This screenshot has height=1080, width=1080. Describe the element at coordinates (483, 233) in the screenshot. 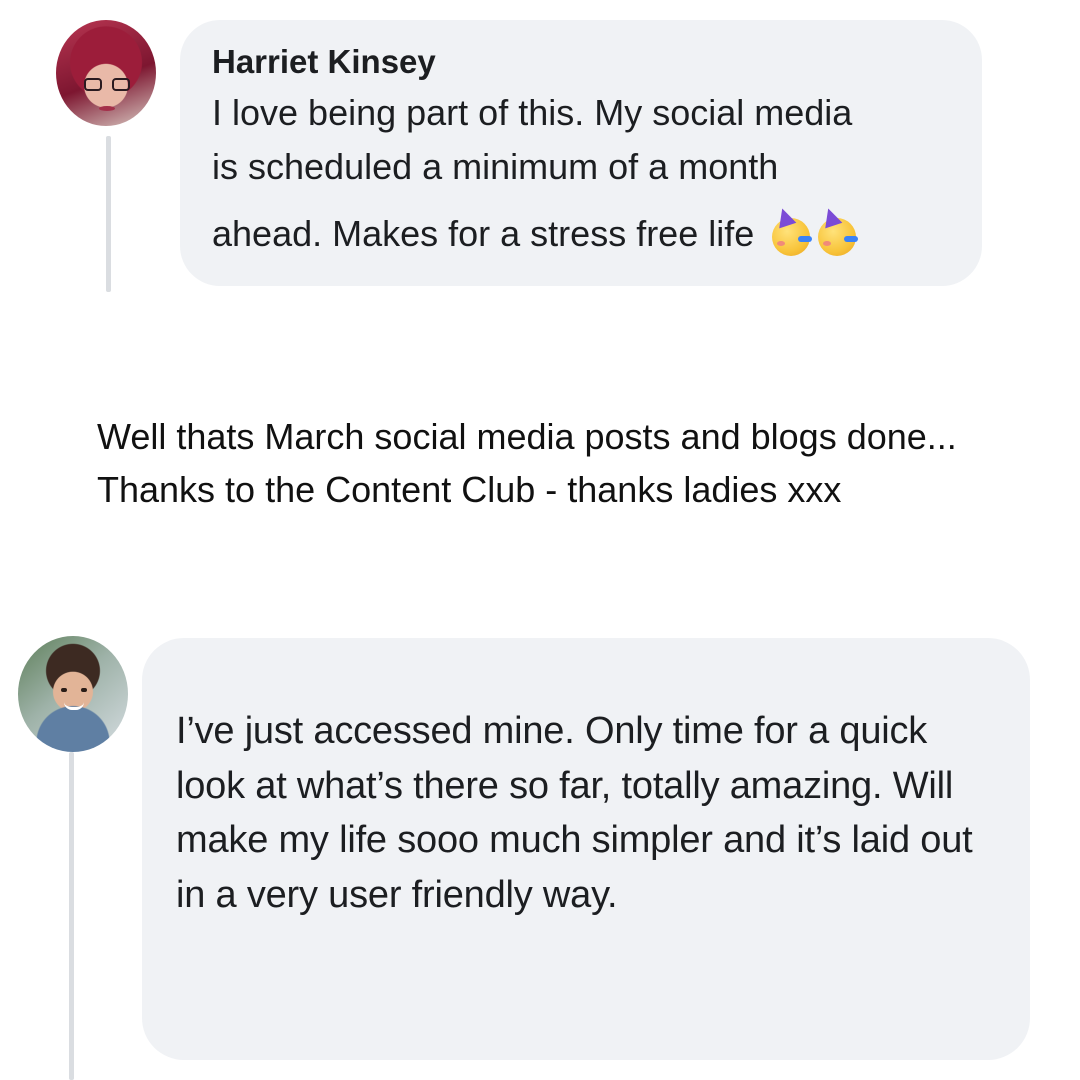

I see `comment-text-line: ahead. Makes for a stress free life` at that location.